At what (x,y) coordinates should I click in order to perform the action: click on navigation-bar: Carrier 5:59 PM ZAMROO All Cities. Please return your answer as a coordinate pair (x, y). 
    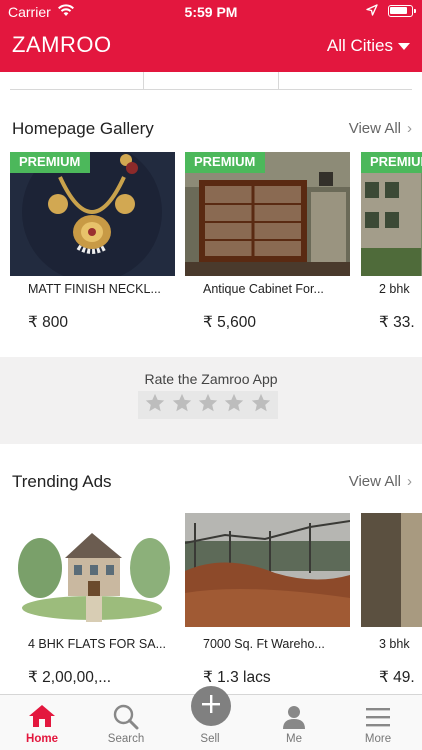
    Looking at the image, I should click on (211, 36).